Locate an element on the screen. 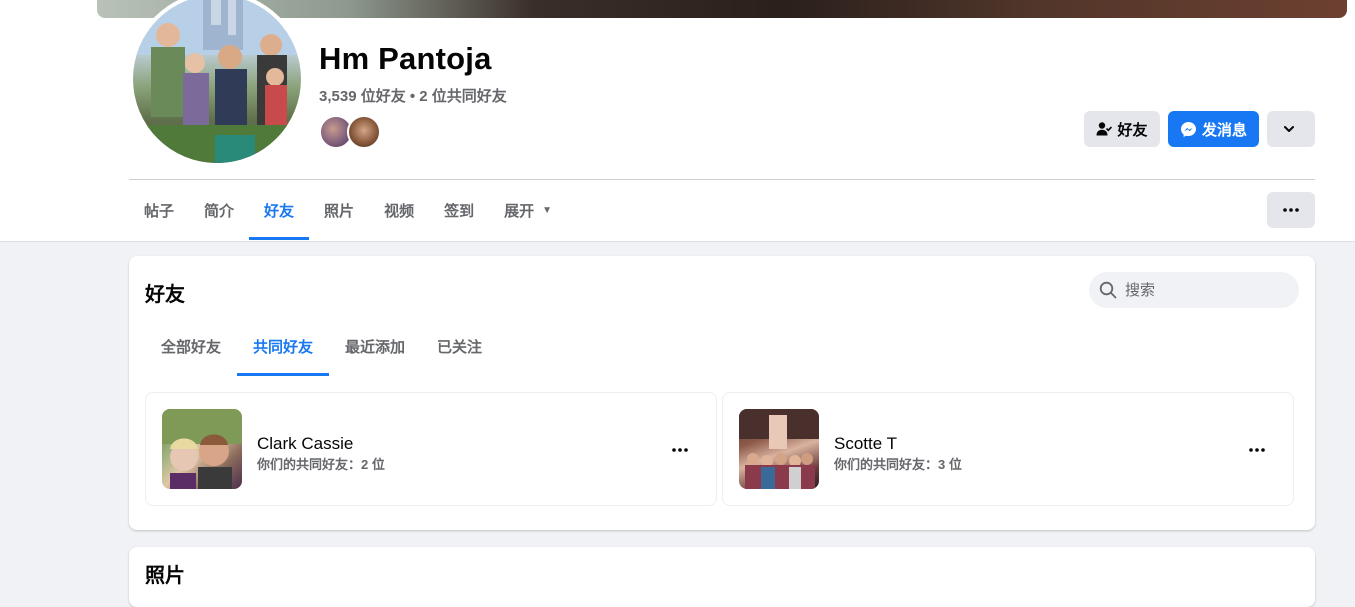 This screenshot has height=607, width=1355. profile-options-dropdown is located at coordinates (1291, 129).